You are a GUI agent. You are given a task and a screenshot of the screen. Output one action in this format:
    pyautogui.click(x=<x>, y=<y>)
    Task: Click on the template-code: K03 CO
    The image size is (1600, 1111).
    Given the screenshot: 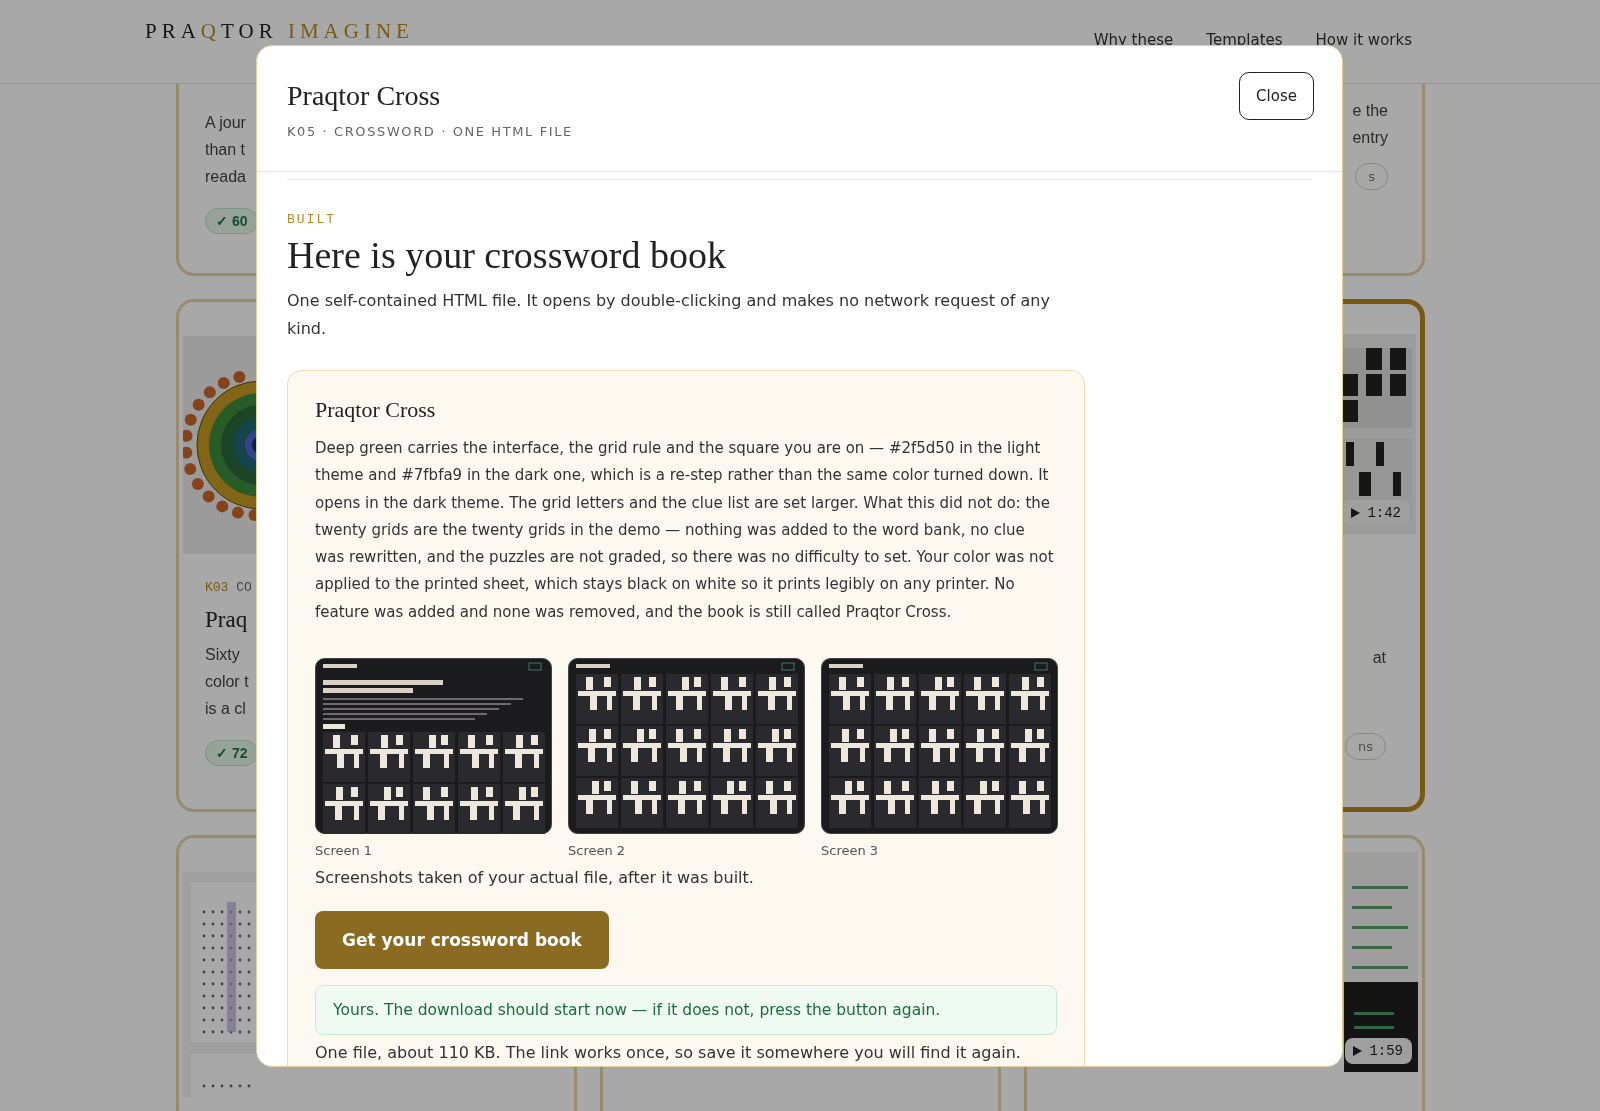 What is the action you would take?
    pyautogui.click(x=228, y=587)
    